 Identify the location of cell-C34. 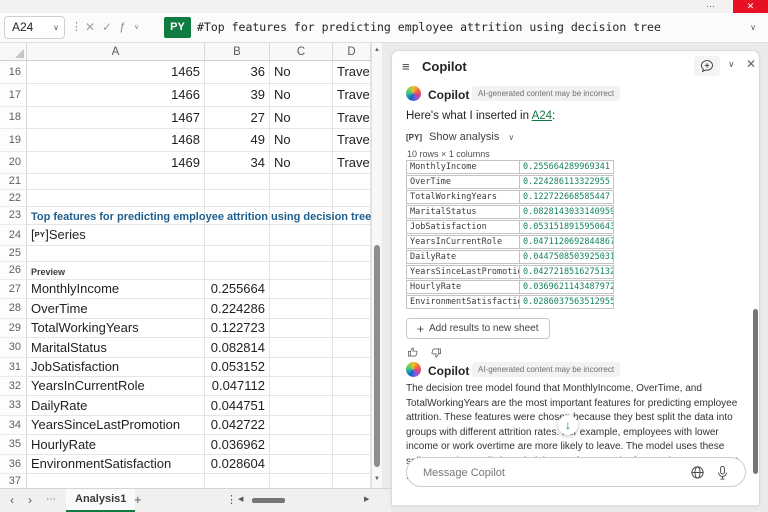
(301, 425).